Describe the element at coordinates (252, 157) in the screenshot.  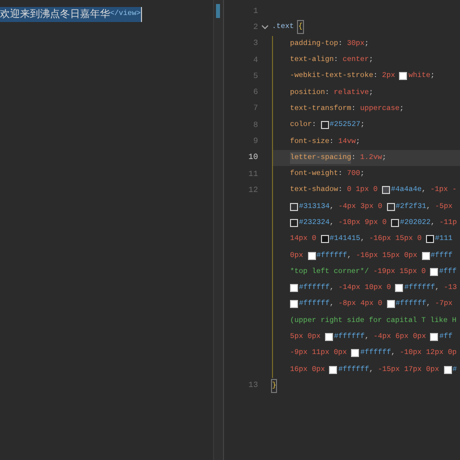
I see `line-number: 10` at that location.